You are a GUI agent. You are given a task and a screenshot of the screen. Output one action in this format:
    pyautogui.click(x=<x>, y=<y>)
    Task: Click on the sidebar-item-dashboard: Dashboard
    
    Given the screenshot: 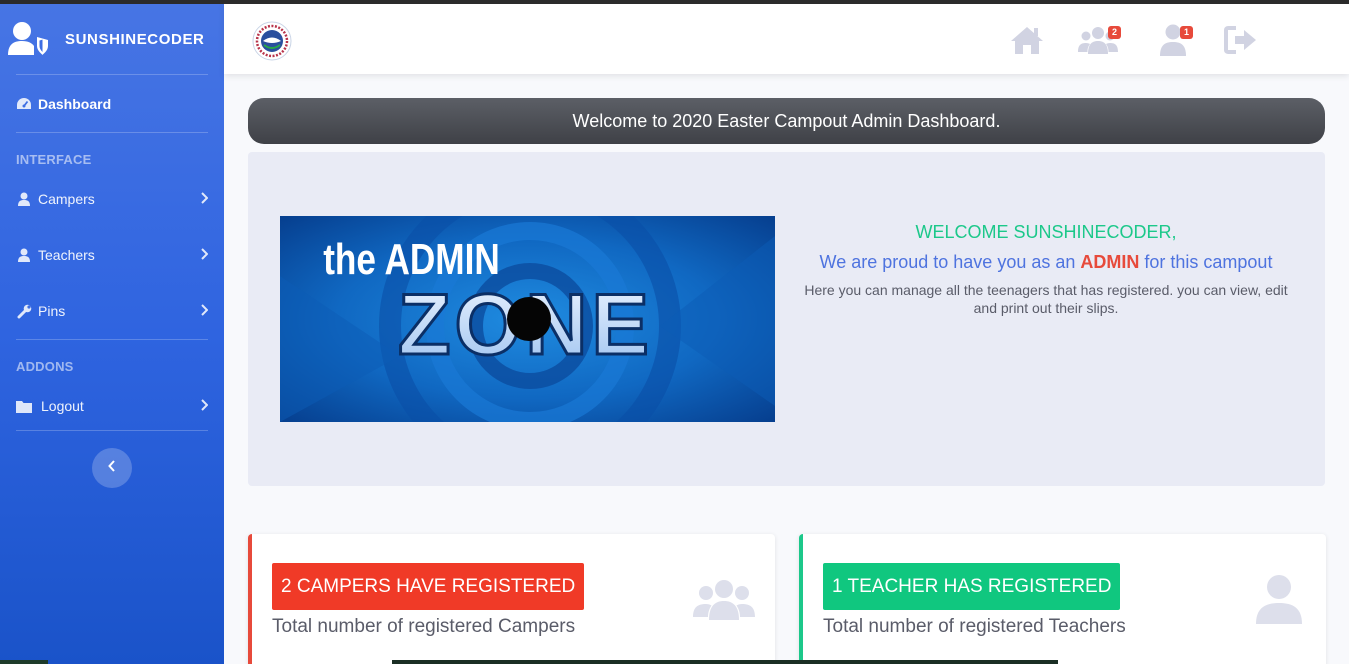 What is the action you would take?
    pyautogui.click(x=112, y=103)
    